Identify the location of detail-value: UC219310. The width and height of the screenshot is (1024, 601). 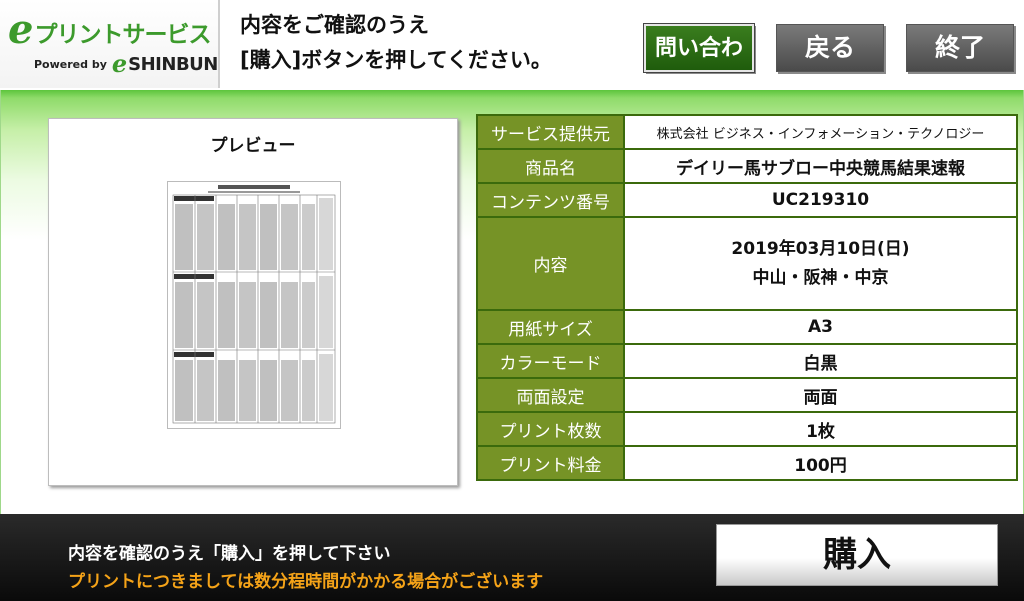
(820, 200).